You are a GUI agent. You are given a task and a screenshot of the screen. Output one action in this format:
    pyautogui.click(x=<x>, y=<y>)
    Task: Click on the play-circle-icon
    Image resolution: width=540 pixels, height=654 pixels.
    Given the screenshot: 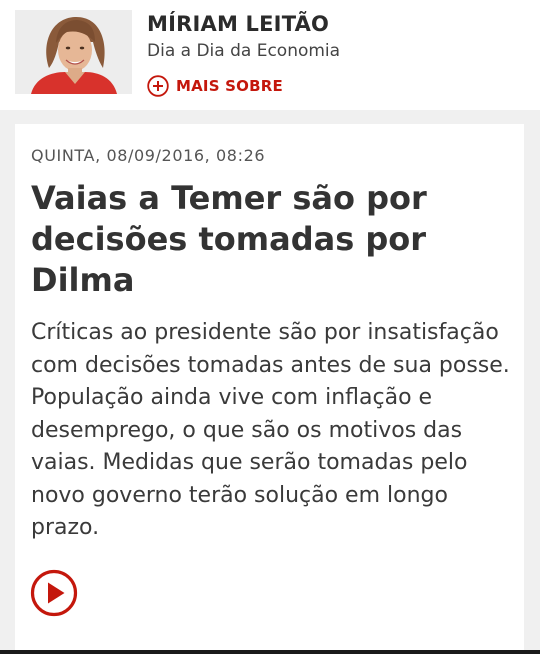 What is the action you would take?
    pyautogui.click(x=54, y=593)
    